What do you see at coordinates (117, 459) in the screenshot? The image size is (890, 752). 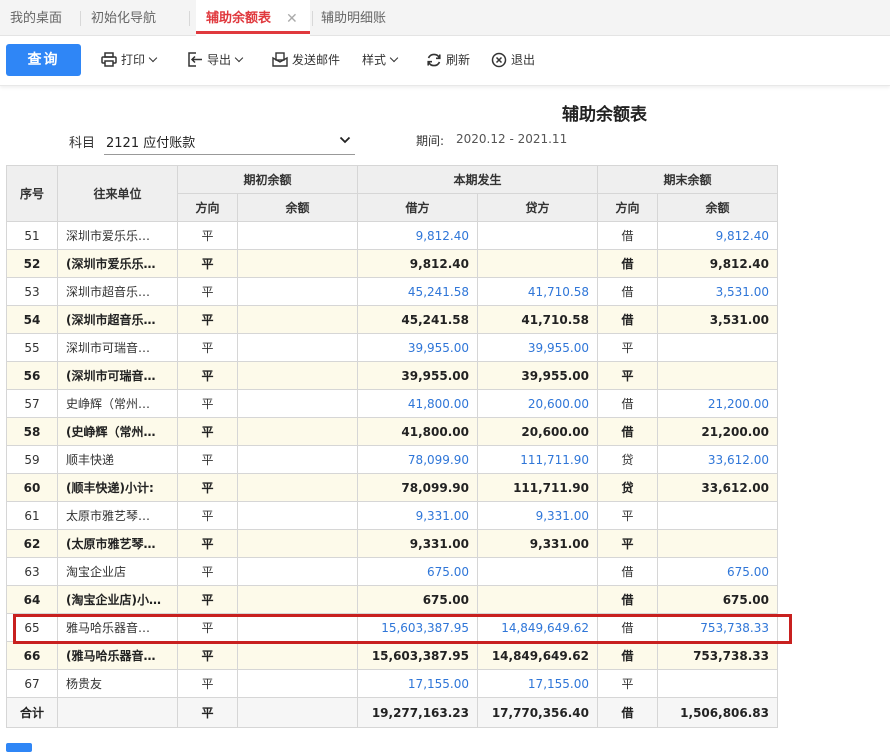 I see `cell-unit: 顺丰快递` at bounding box center [117, 459].